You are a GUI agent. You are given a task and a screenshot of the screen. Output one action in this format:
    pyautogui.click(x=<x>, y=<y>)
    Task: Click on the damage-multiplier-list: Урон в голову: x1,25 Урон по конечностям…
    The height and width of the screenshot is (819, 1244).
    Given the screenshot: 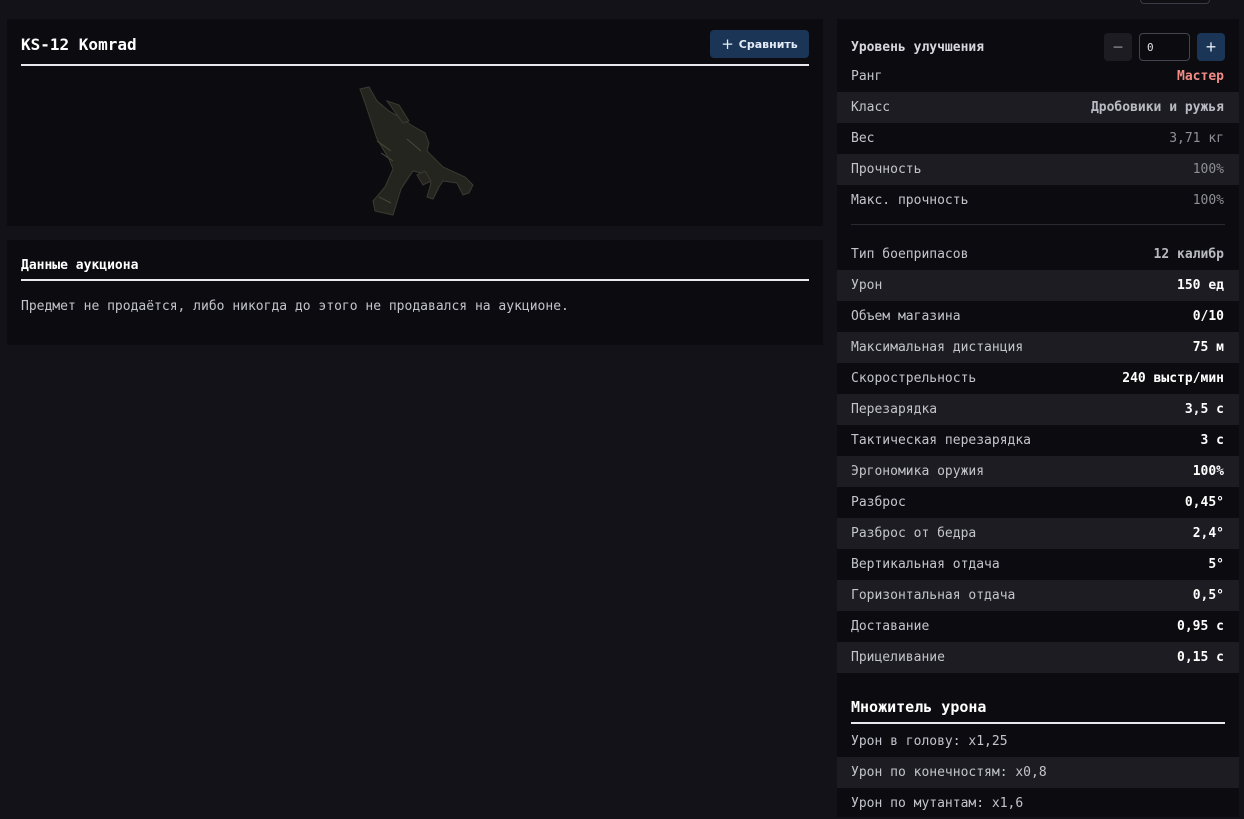 What is the action you would take?
    pyautogui.click(x=1038, y=772)
    